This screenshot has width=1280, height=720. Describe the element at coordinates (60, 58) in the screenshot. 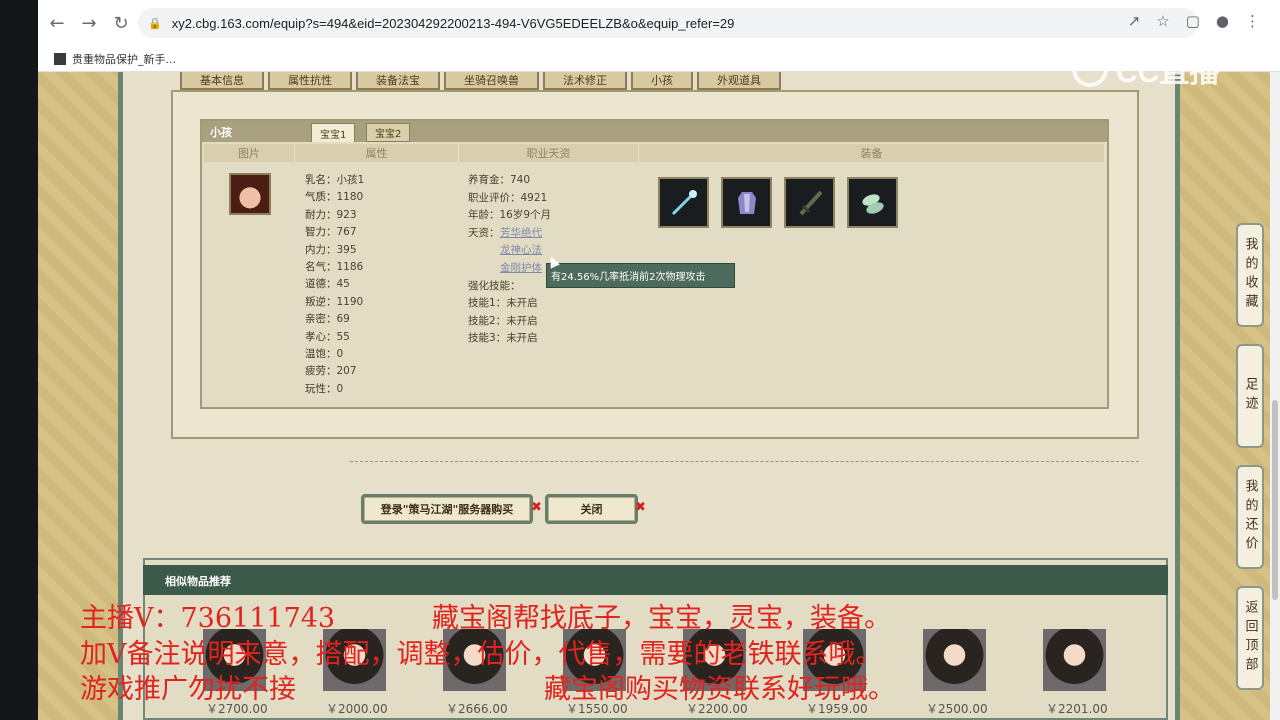

I see `bookmark-icon` at that location.